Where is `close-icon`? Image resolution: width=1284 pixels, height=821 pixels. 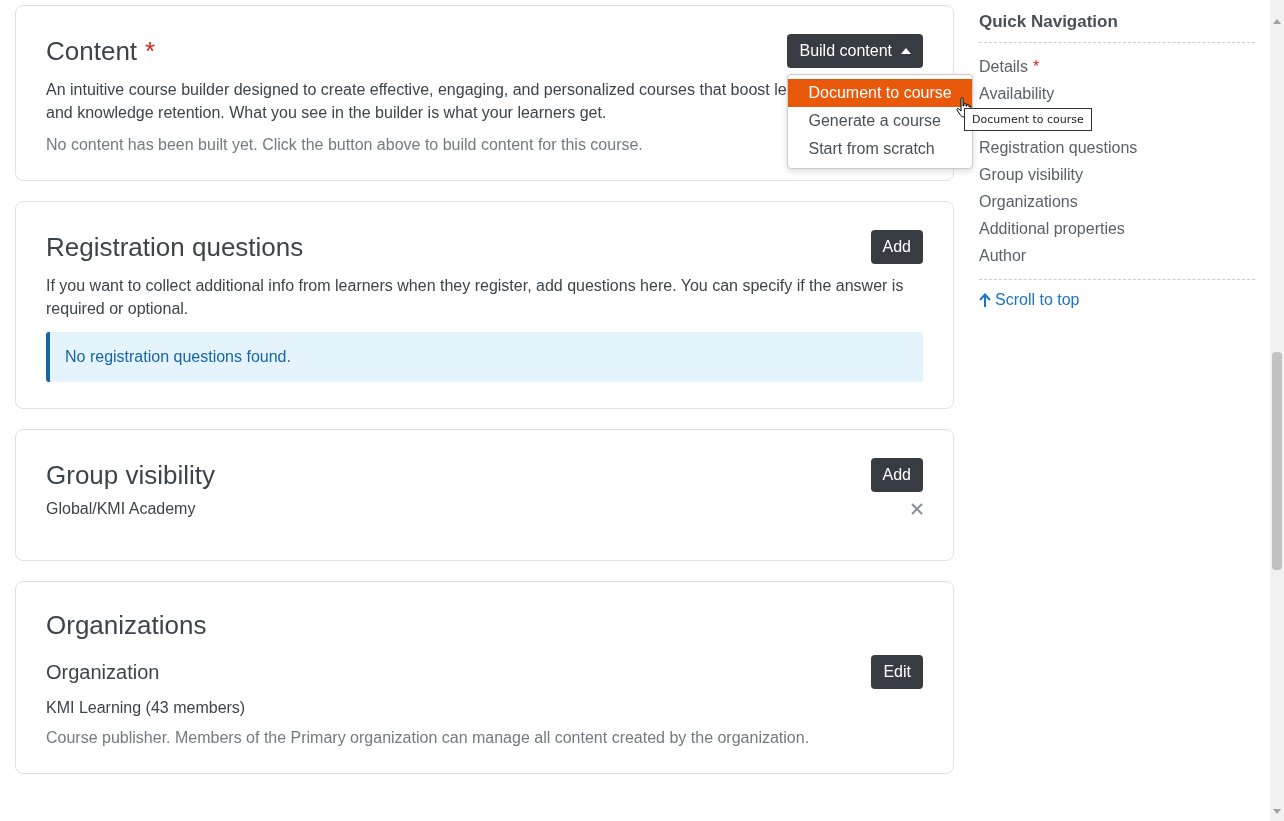 close-icon is located at coordinates (917, 509).